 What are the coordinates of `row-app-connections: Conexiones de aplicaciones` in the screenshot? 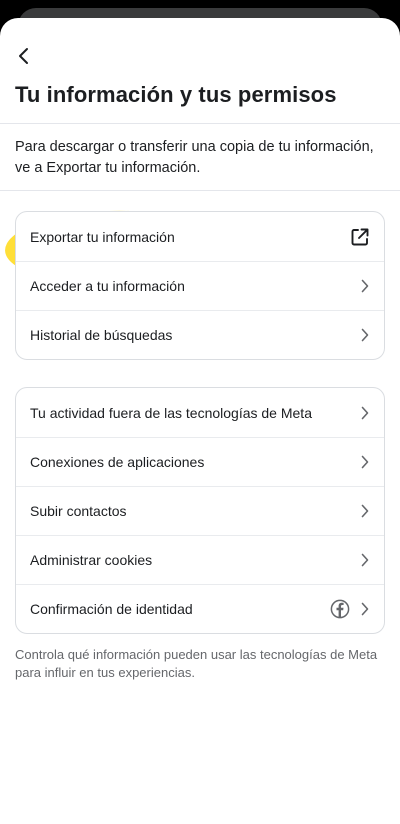 It's located at (200, 461).